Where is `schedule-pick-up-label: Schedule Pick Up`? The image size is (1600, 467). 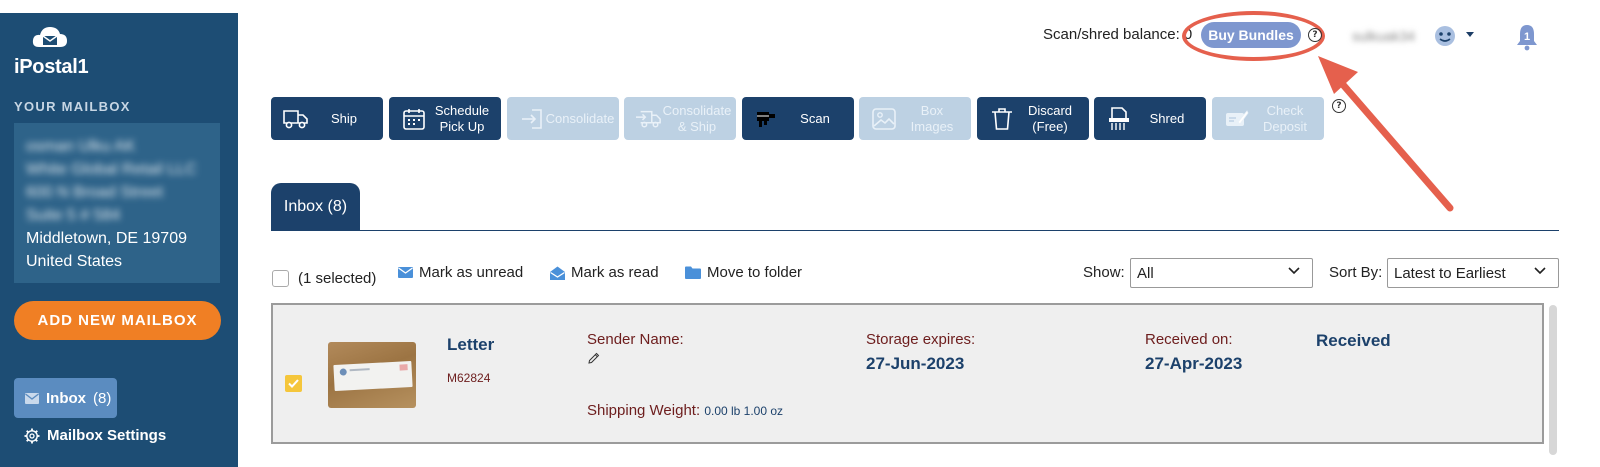
schedule-pick-up-label: Schedule Pick Up is located at coordinates (462, 118).